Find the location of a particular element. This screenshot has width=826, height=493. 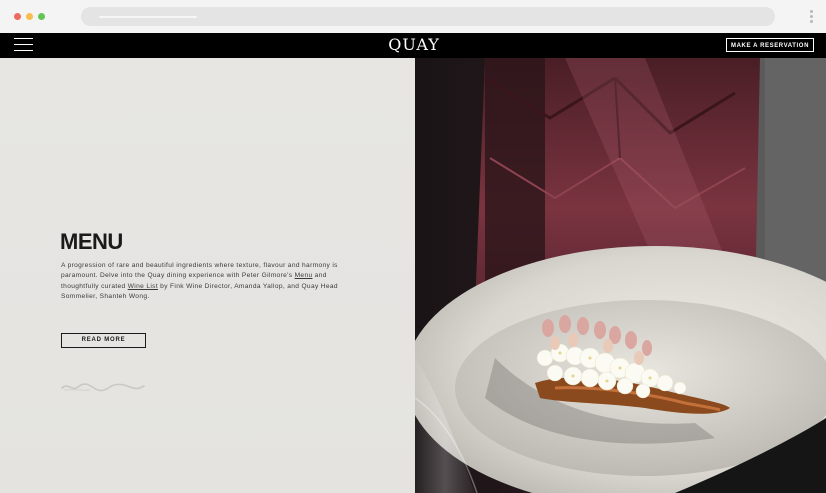

hamburger-menu-icon is located at coordinates (23, 45).